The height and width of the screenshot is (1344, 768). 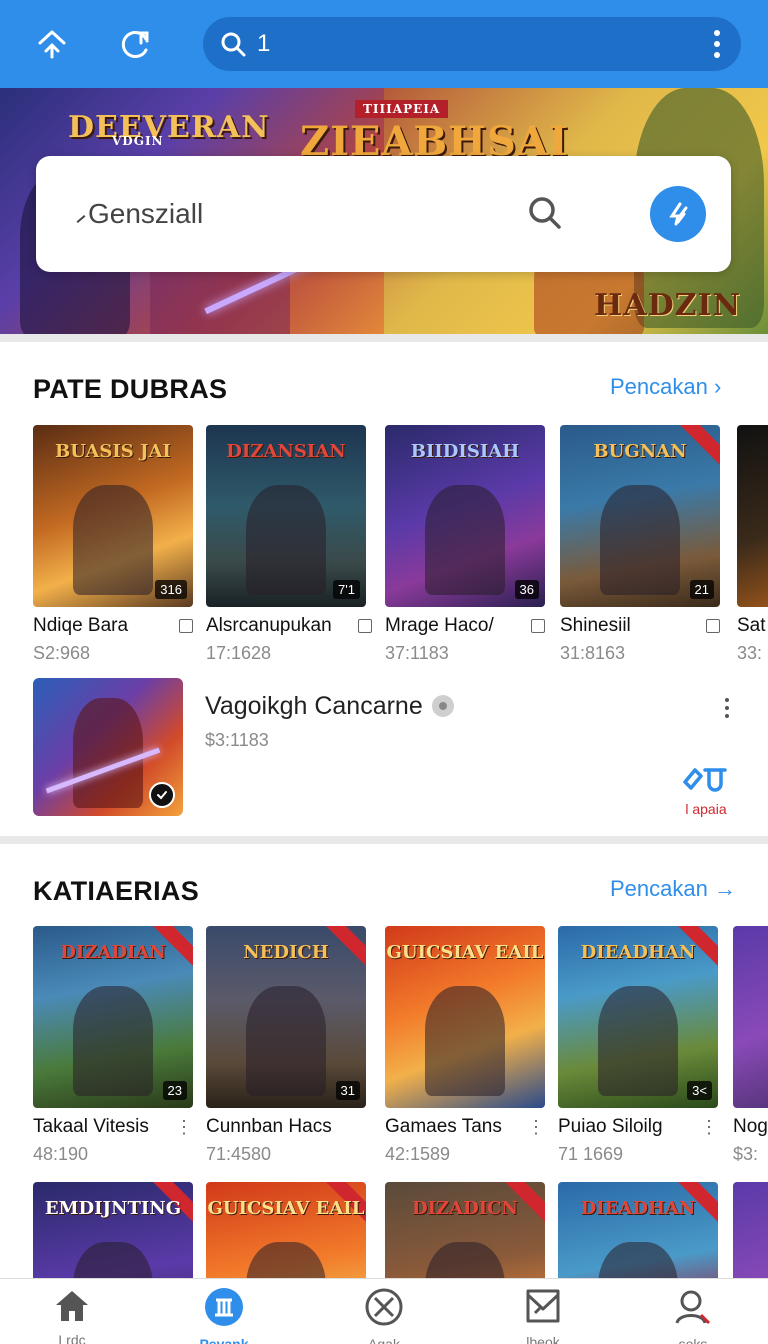 What do you see at coordinates (116, 891) in the screenshot?
I see `section-title-katiaerias: KATIAERIAS` at bounding box center [116, 891].